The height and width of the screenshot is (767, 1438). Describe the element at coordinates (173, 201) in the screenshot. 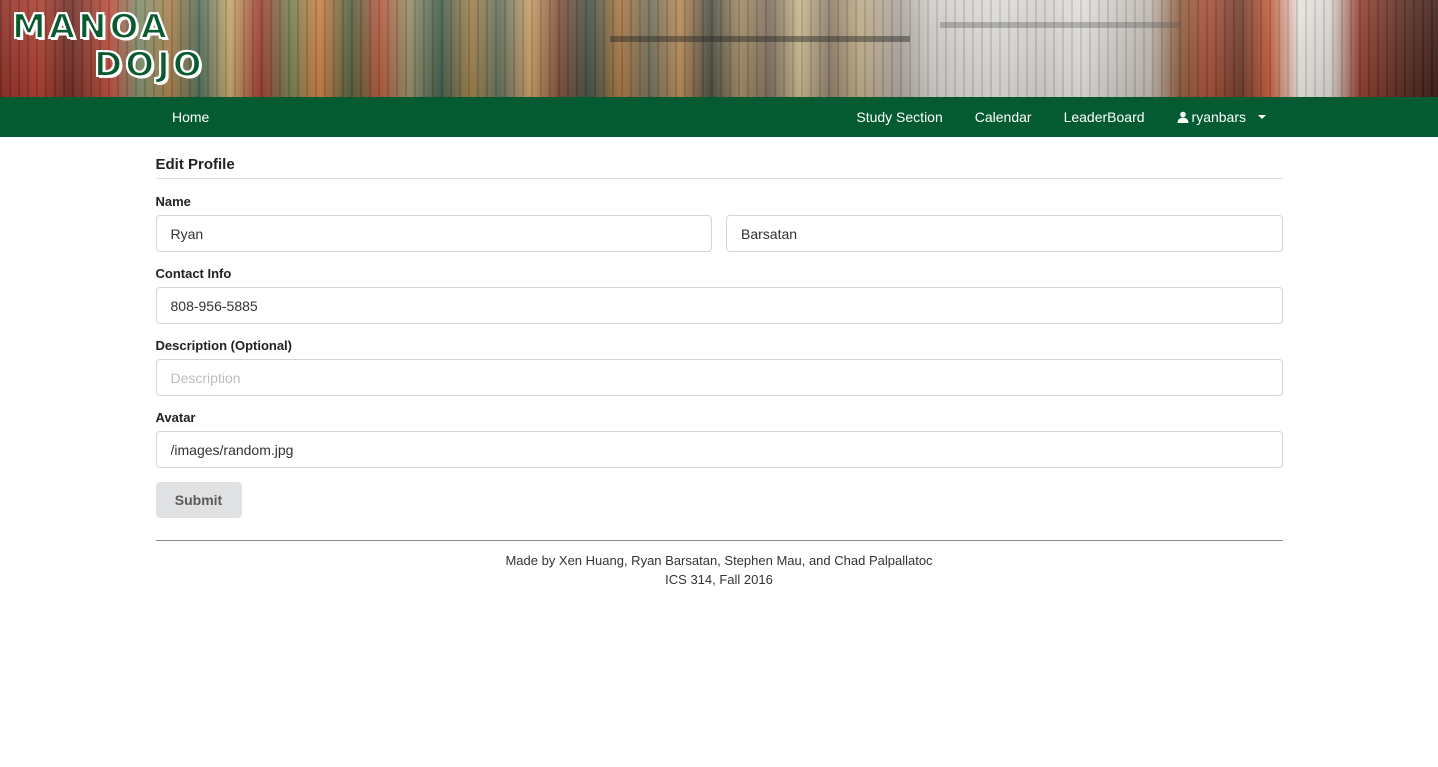

I see `name-label: Name` at that location.